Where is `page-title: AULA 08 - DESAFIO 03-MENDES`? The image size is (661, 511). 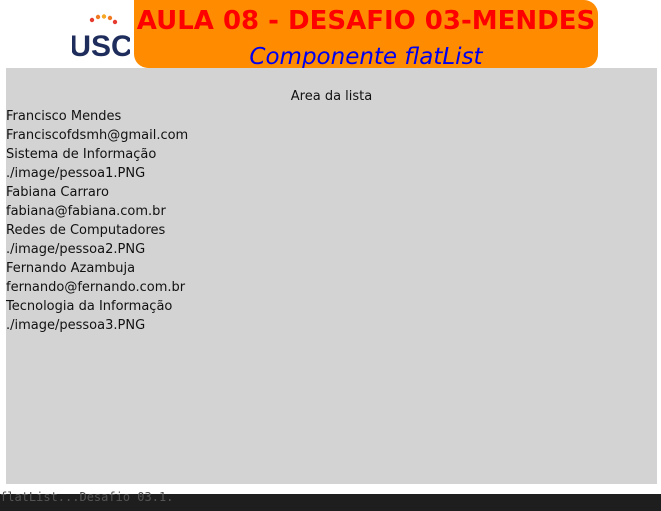 page-title: AULA 08 - DESAFIO 03-MENDES is located at coordinates (366, 21).